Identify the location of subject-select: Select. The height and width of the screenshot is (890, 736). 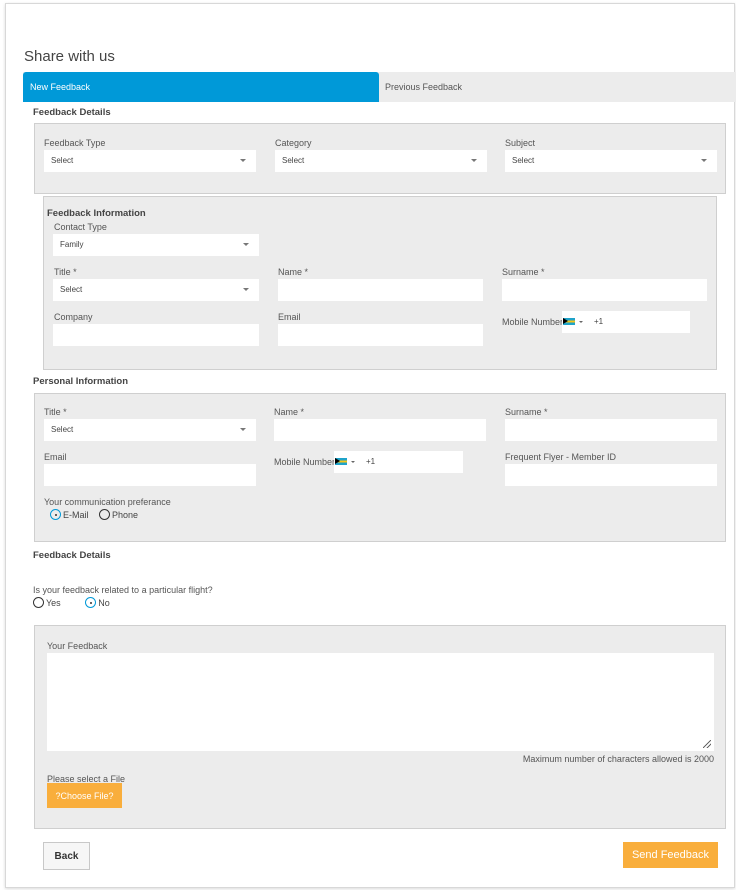
(611, 161).